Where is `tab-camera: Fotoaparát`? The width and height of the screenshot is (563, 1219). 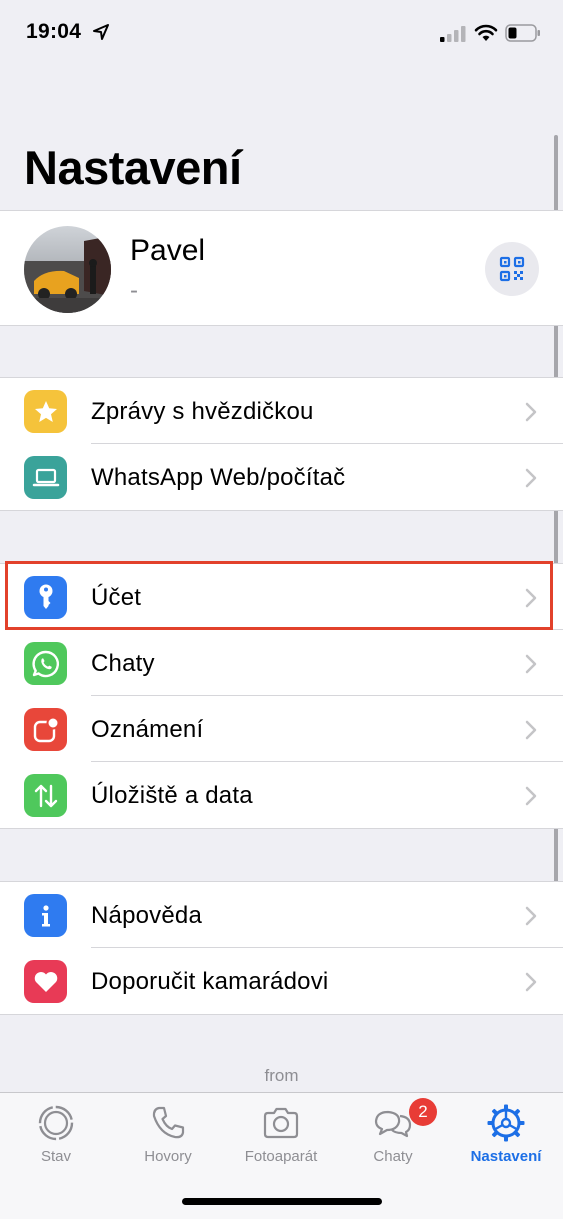
tab-camera: Fotoaparát is located at coordinates (281, 1133).